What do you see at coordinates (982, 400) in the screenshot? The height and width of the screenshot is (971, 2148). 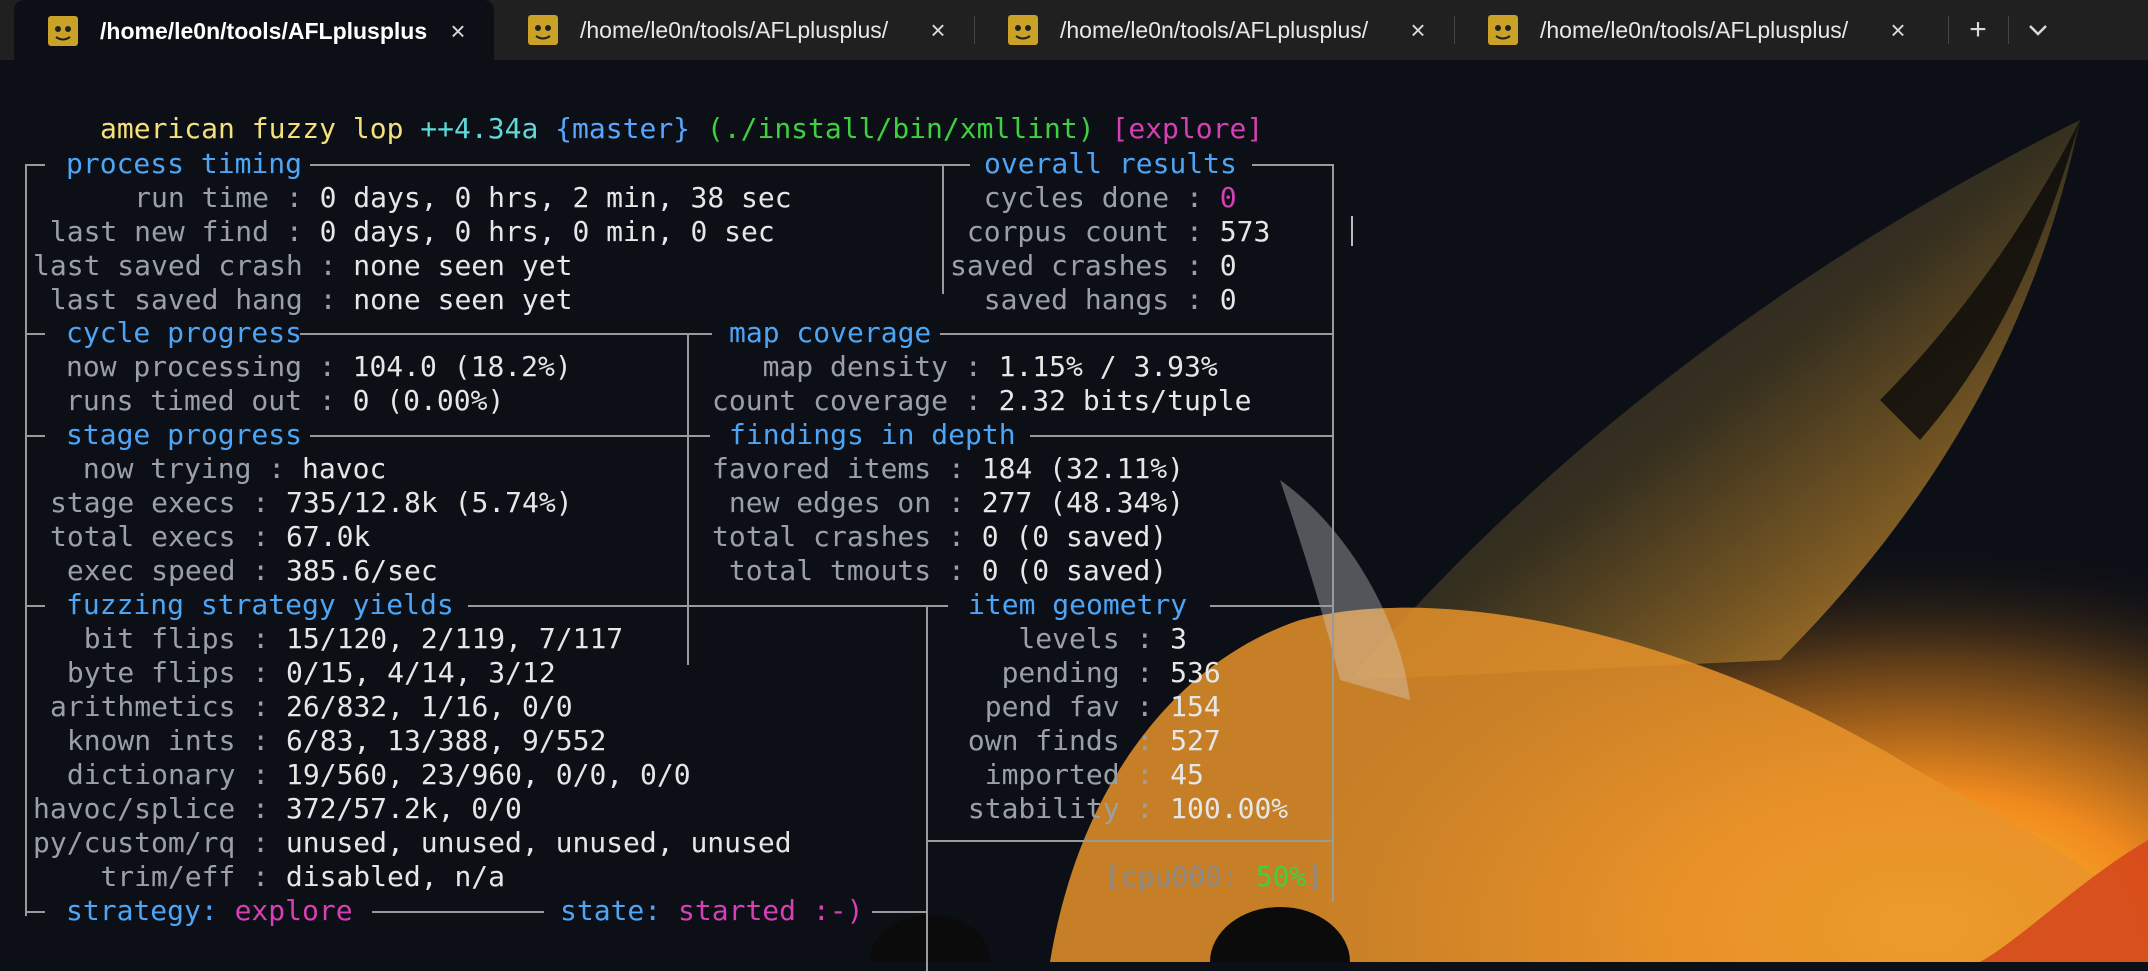 I see `stat-row: count coverage : 2.32 bits/tuple` at bounding box center [982, 400].